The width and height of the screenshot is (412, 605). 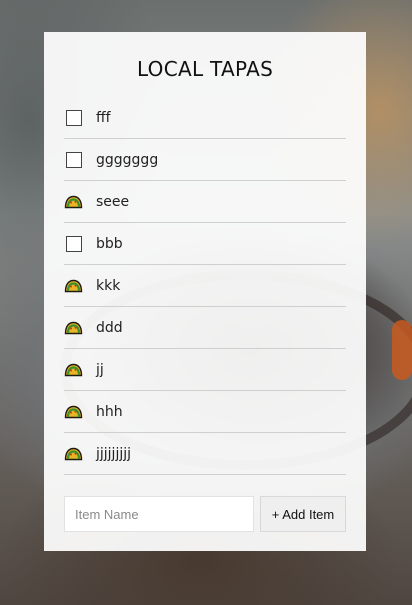 I want to click on add-item-button: + Add Item, so click(x=303, y=514).